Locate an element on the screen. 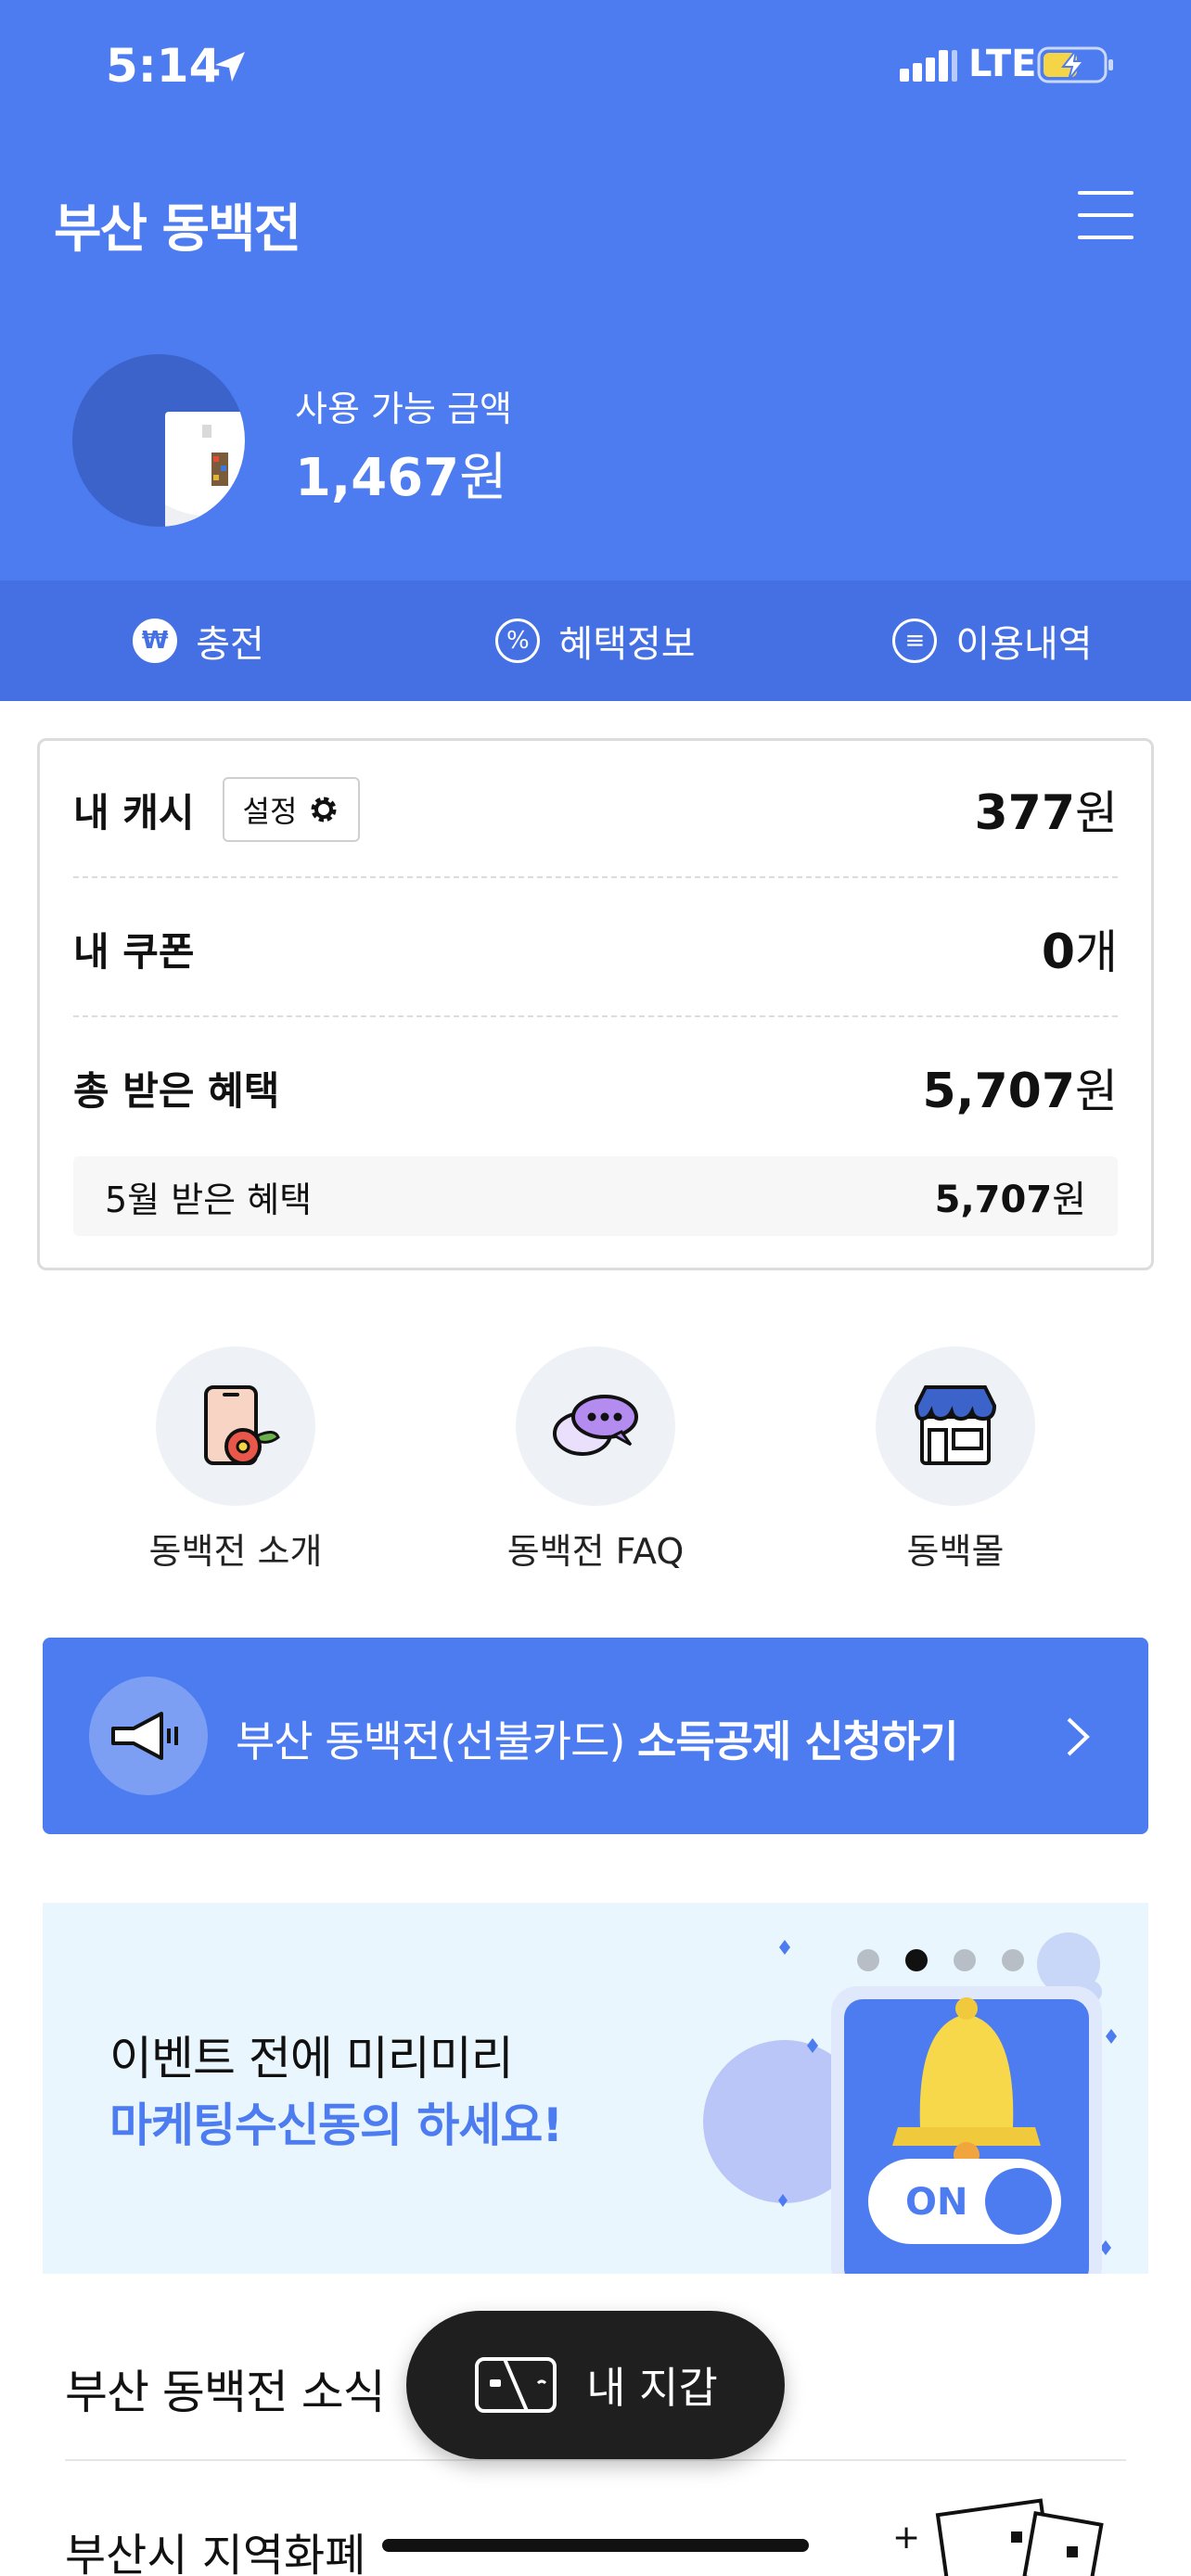 Image resolution: width=1191 pixels, height=2576 pixels. app-title: 부산 동백전 is located at coordinates (177, 229).